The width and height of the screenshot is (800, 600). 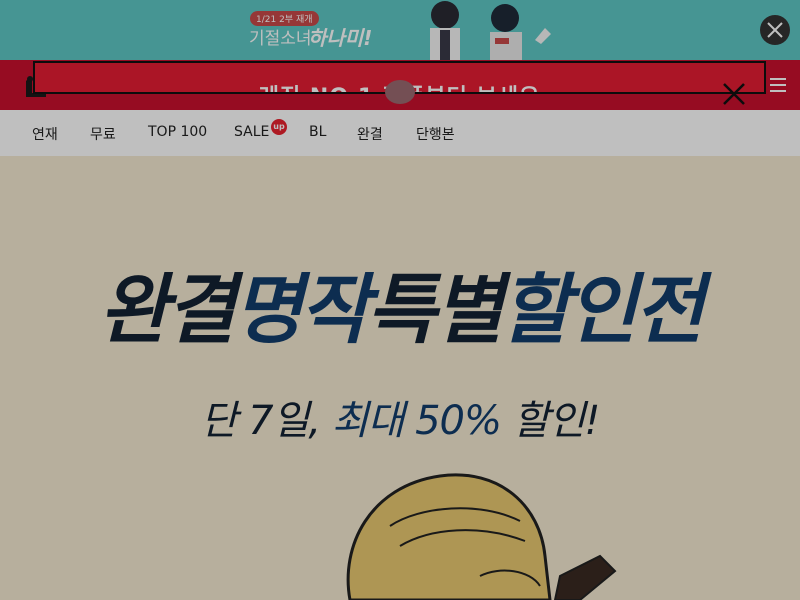 What do you see at coordinates (400, 92) in the screenshot?
I see `popup-character-icon` at bounding box center [400, 92].